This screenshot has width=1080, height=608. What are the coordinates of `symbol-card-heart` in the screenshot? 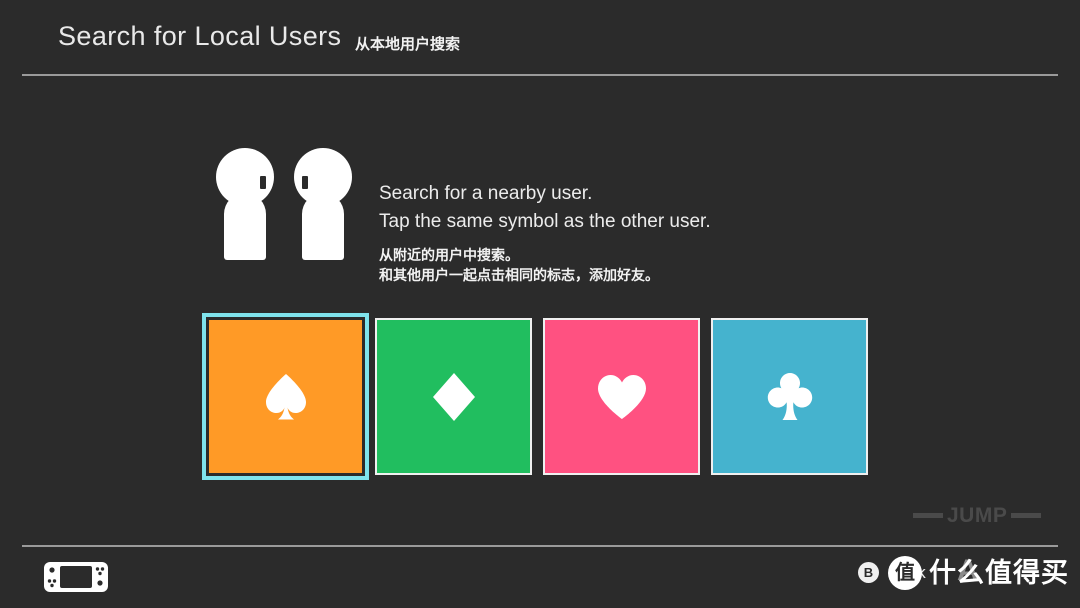 It's located at (621, 396).